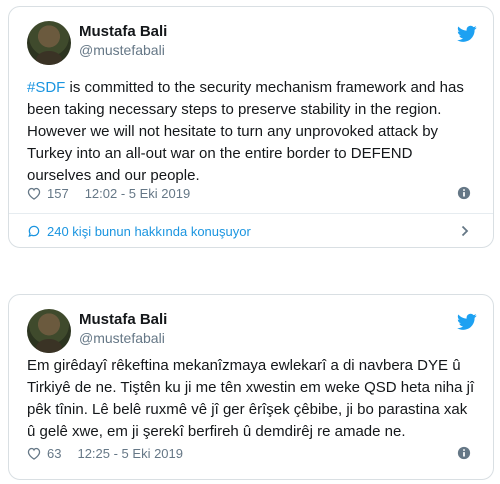 This screenshot has width=500, height=484. I want to click on like-count: 157, so click(58, 193).